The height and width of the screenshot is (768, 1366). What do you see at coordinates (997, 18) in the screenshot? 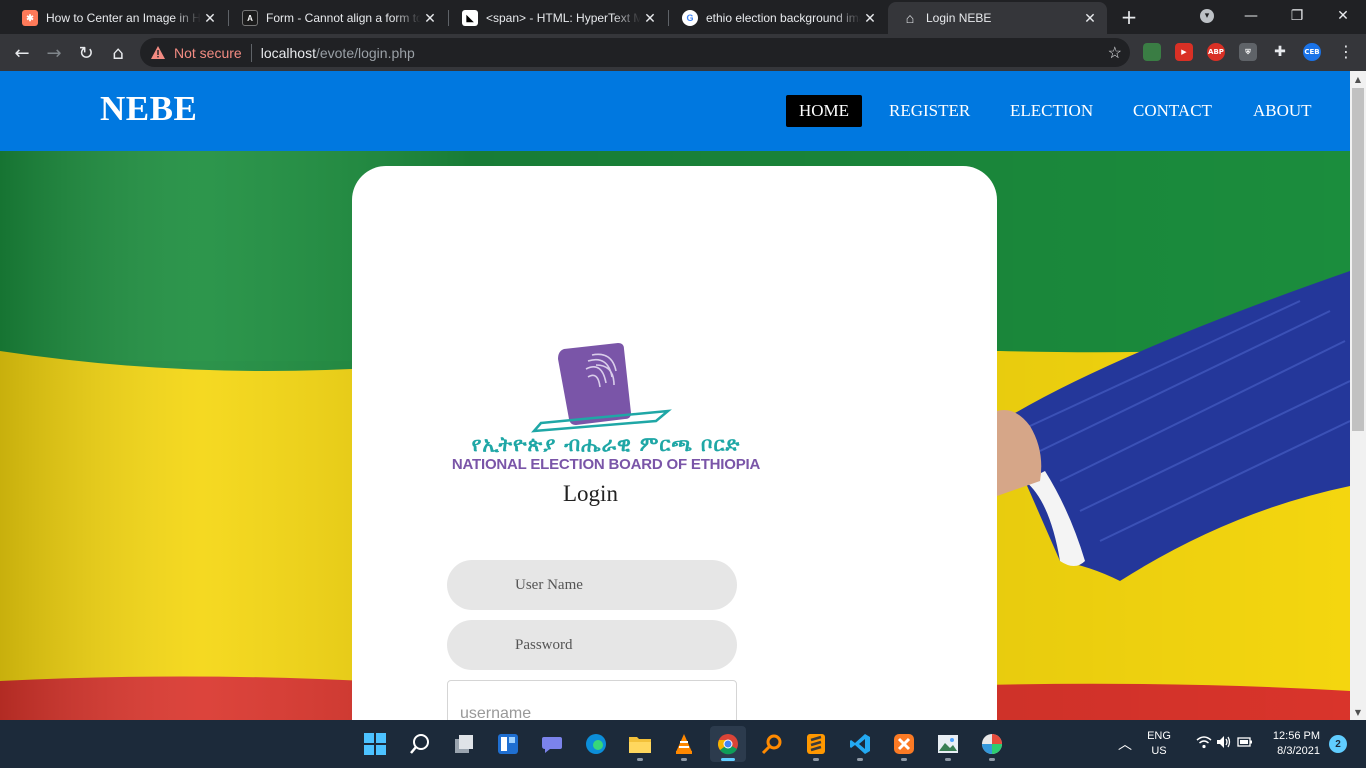
I see `tab-login-nebe: ⌂ Login NEBE ✕` at bounding box center [997, 18].